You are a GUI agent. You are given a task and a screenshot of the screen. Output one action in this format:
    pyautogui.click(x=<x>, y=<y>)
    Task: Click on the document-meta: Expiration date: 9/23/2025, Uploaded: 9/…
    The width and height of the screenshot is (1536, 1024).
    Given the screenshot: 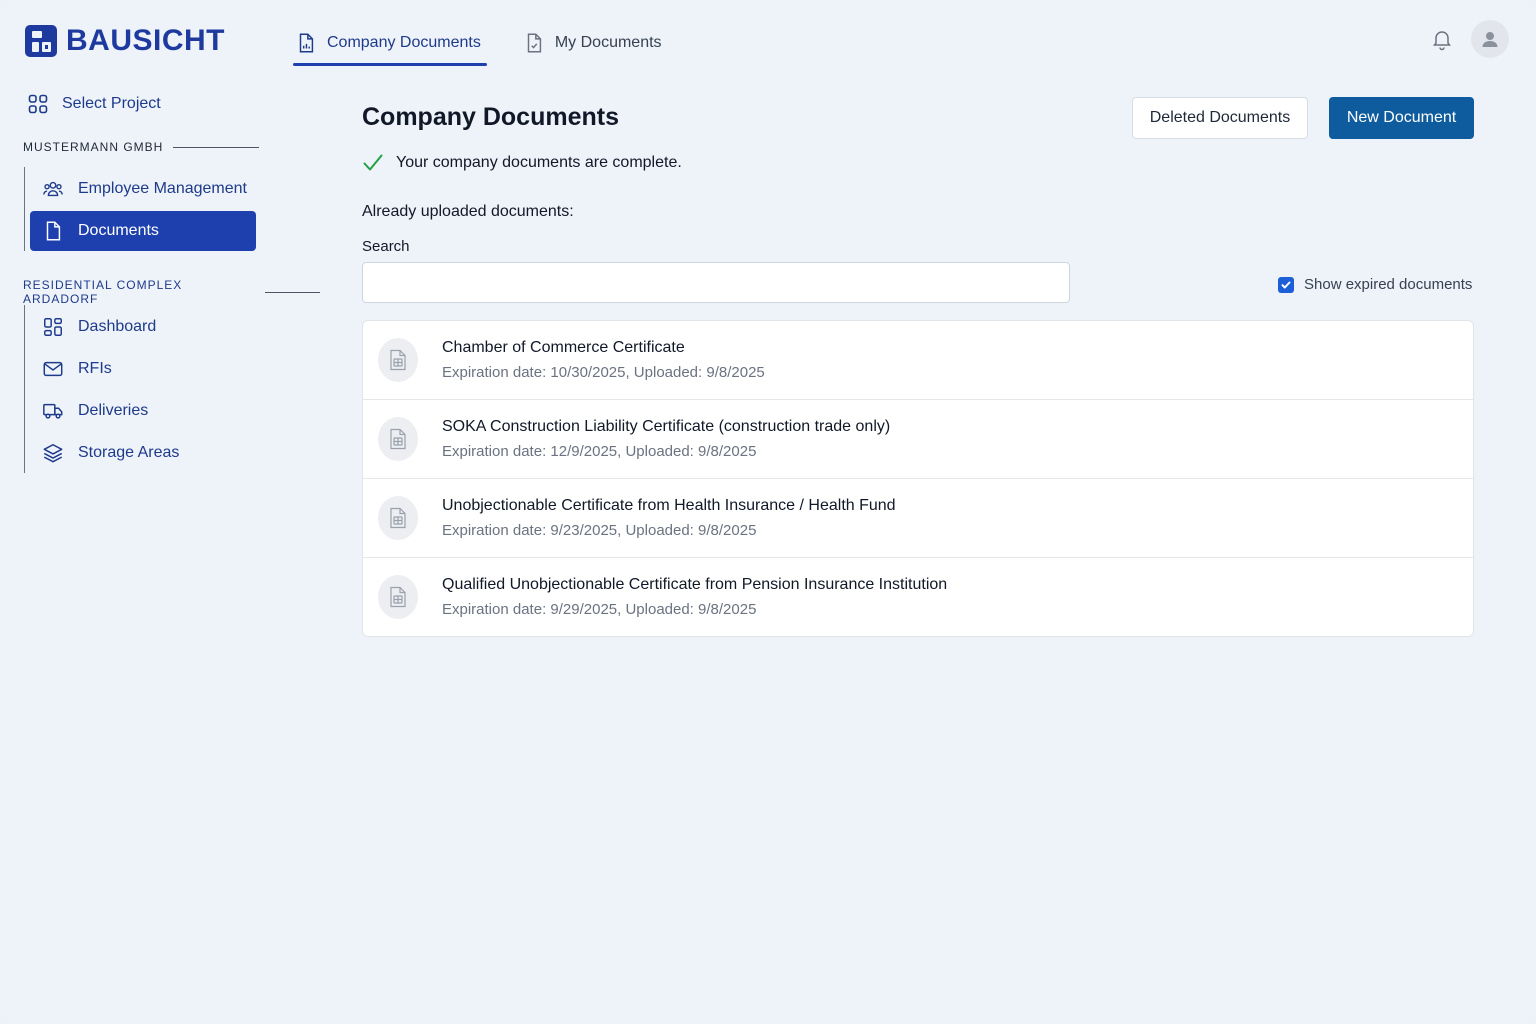 What is the action you would take?
    pyautogui.click(x=599, y=530)
    